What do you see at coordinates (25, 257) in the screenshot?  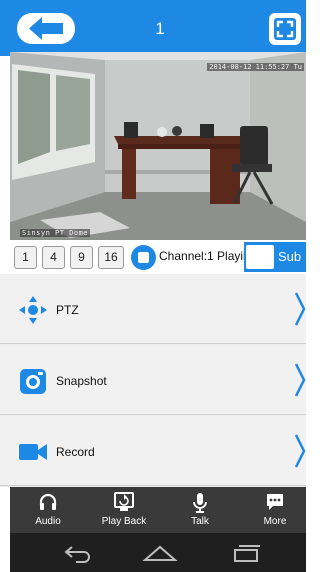 I see `grid-1-button: 1` at bounding box center [25, 257].